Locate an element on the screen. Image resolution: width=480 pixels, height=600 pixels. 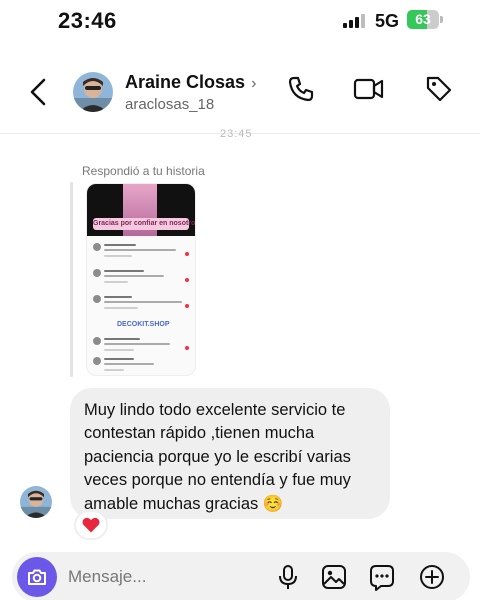
back-chevron-icon is located at coordinates (38, 92).